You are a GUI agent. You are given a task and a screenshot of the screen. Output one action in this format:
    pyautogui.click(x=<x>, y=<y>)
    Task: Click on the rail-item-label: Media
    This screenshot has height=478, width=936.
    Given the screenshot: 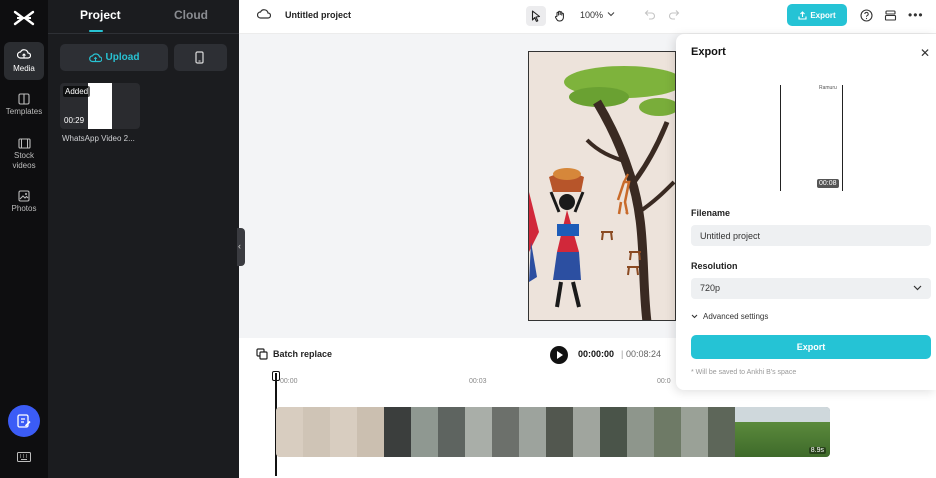 What is the action you would take?
    pyautogui.click(x=24, y=68)
    